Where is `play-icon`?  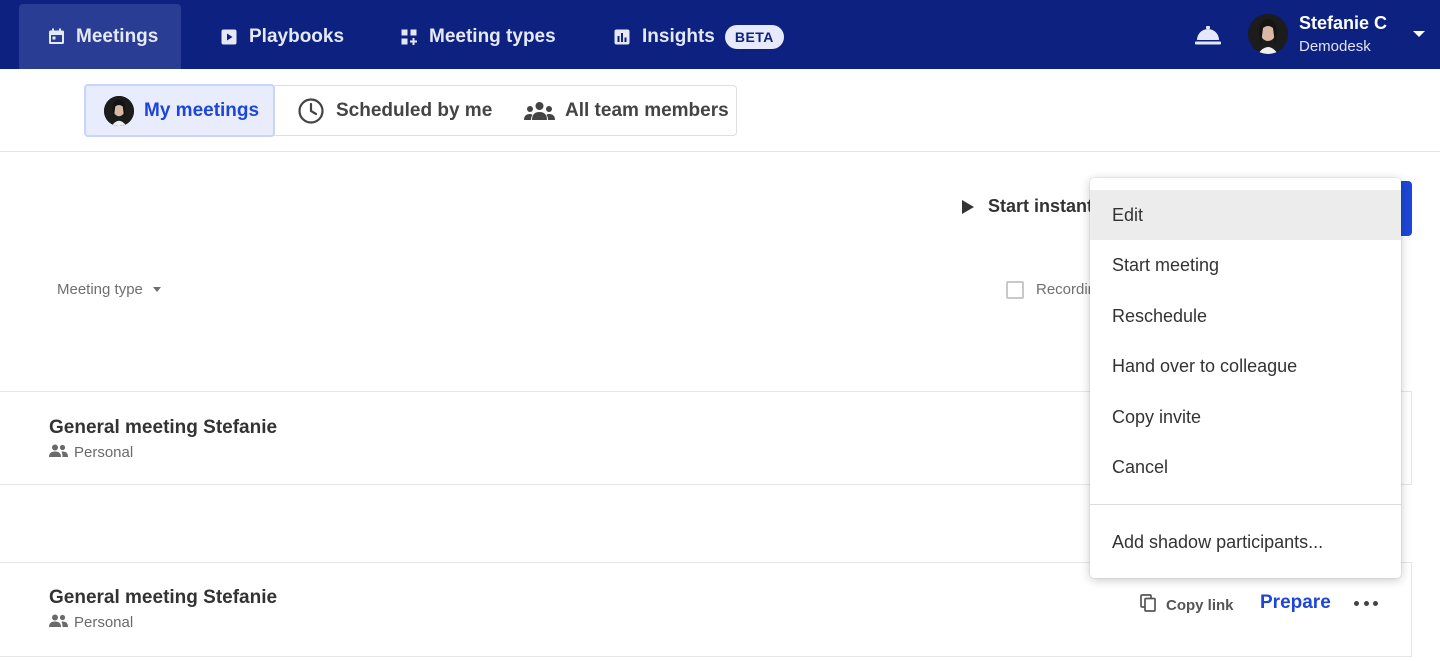 play-icon is located at coordinates (968, 206).